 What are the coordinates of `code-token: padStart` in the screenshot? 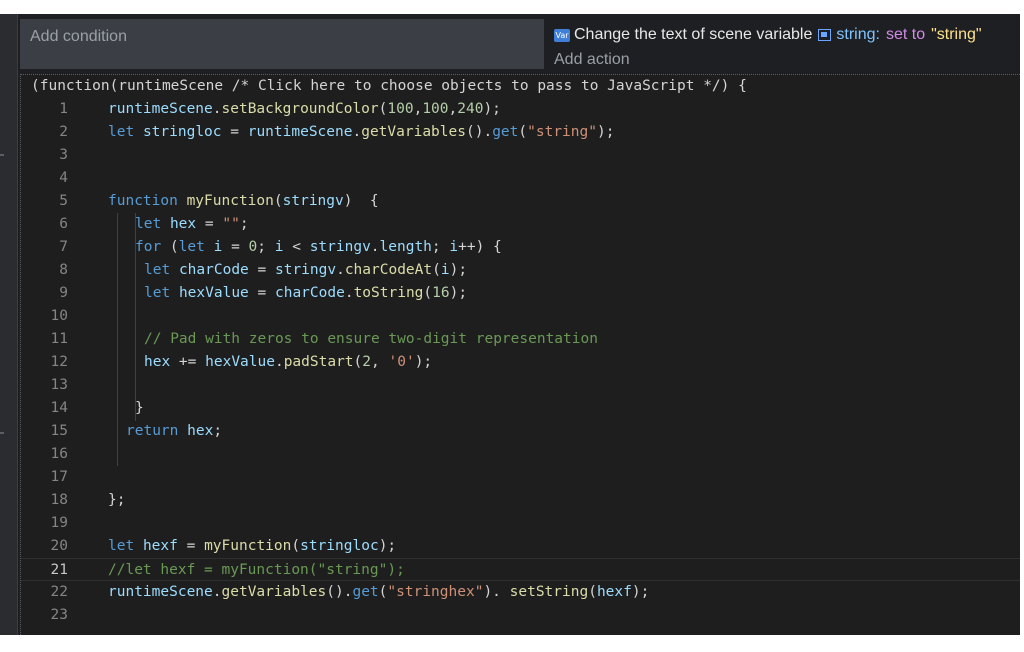 It's located at (318, 362).